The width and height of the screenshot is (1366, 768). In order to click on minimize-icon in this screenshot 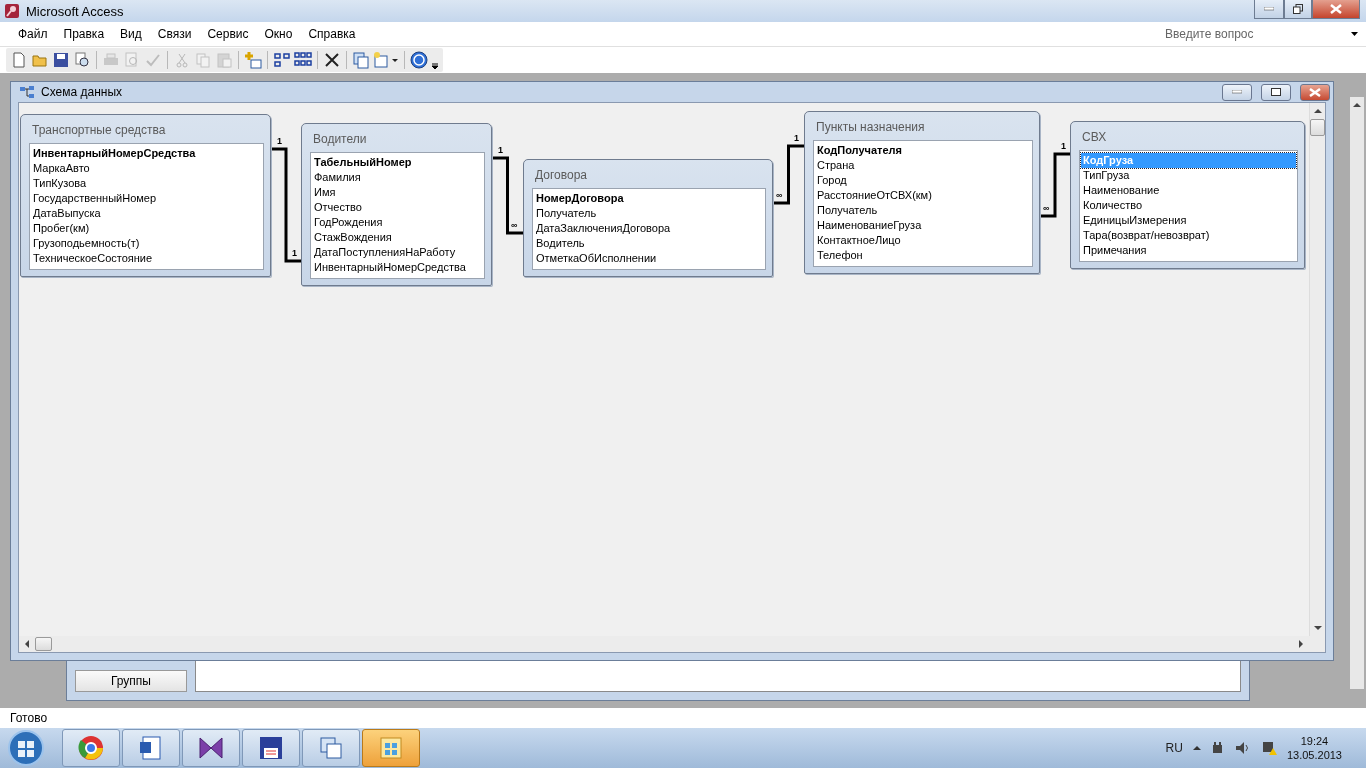, I will do `click(1237, 92)`.